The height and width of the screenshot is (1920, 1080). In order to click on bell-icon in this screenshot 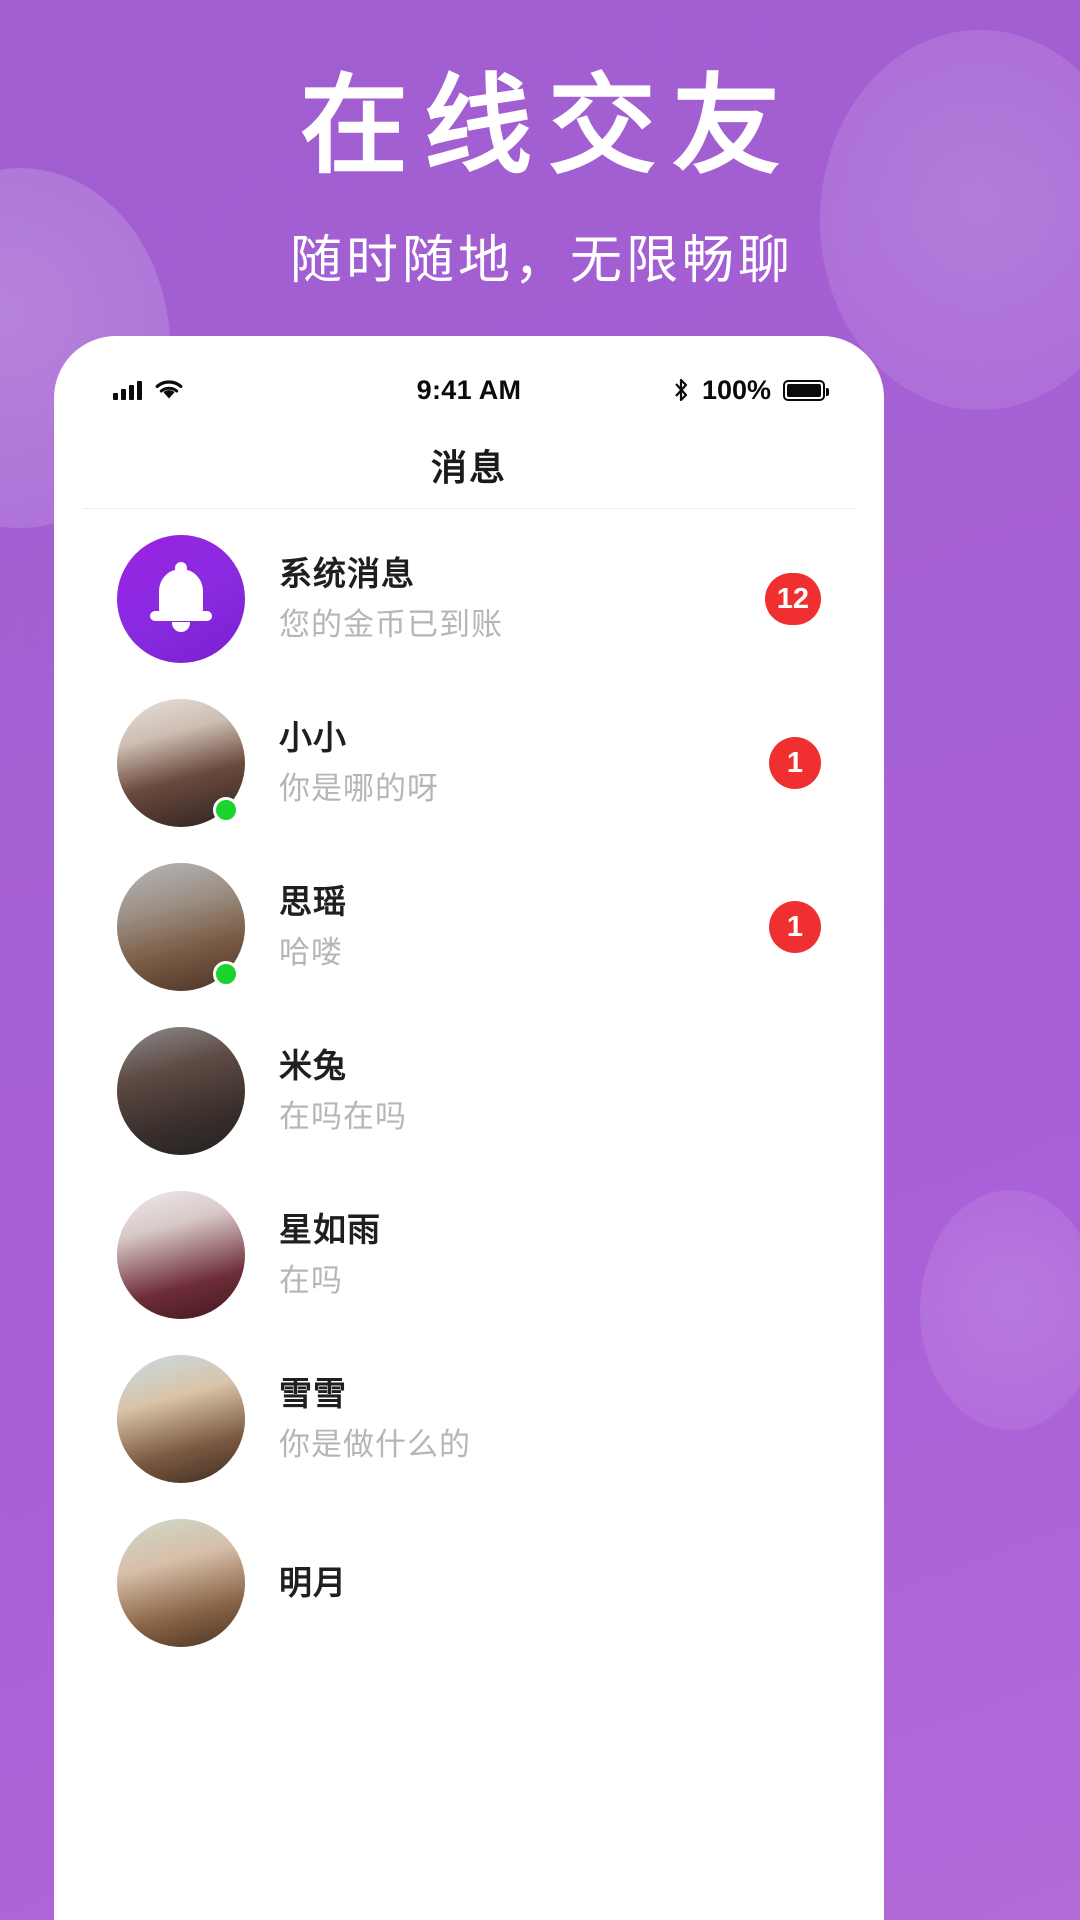, I will do `click(181, 597)`.